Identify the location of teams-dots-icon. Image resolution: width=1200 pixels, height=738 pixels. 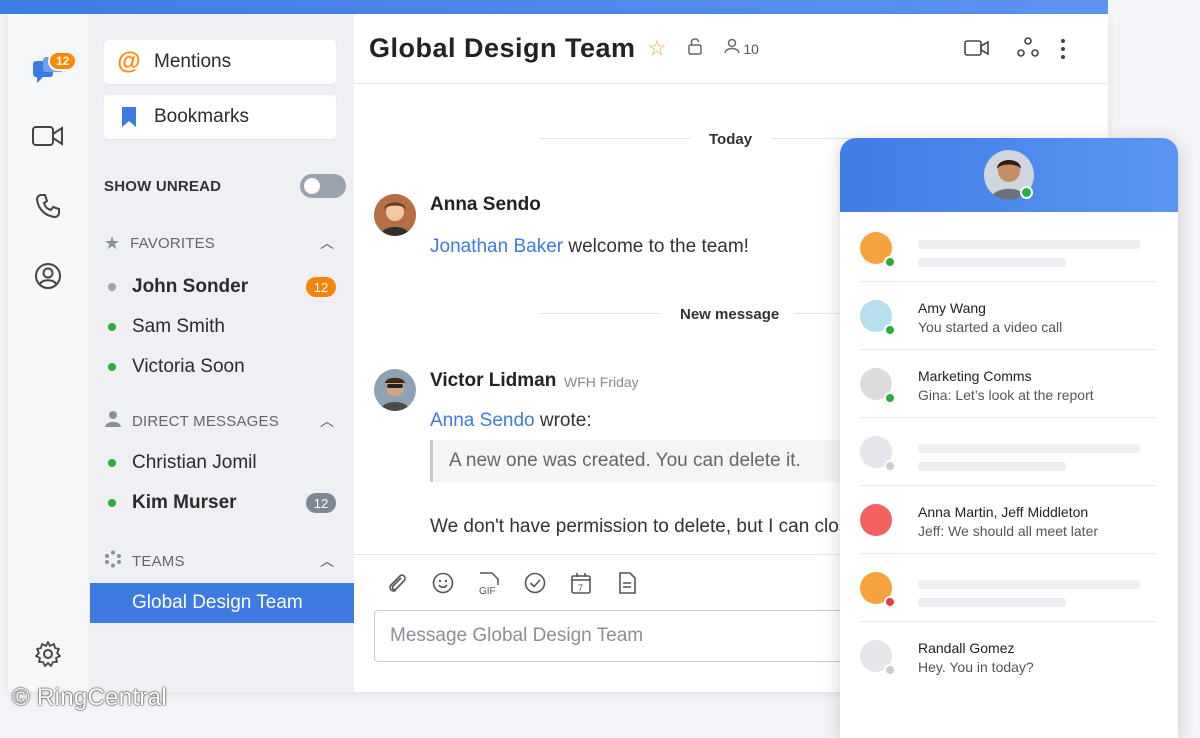
(113, 561).